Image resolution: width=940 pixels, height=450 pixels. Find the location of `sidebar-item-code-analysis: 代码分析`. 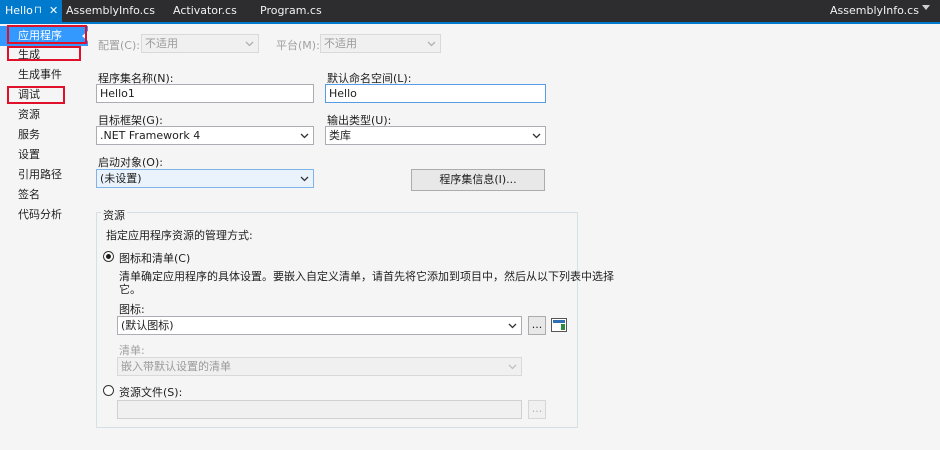

sidebar-item-code-analysis: 代码分析 is located at coordinates (44, 215).